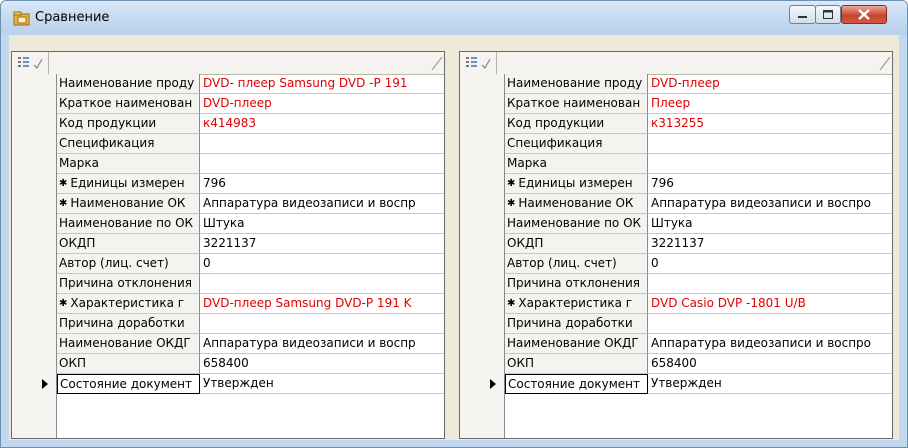 This screenshot has height=448, width=908. I want to click on field-value: к414983, so click(322, 124).